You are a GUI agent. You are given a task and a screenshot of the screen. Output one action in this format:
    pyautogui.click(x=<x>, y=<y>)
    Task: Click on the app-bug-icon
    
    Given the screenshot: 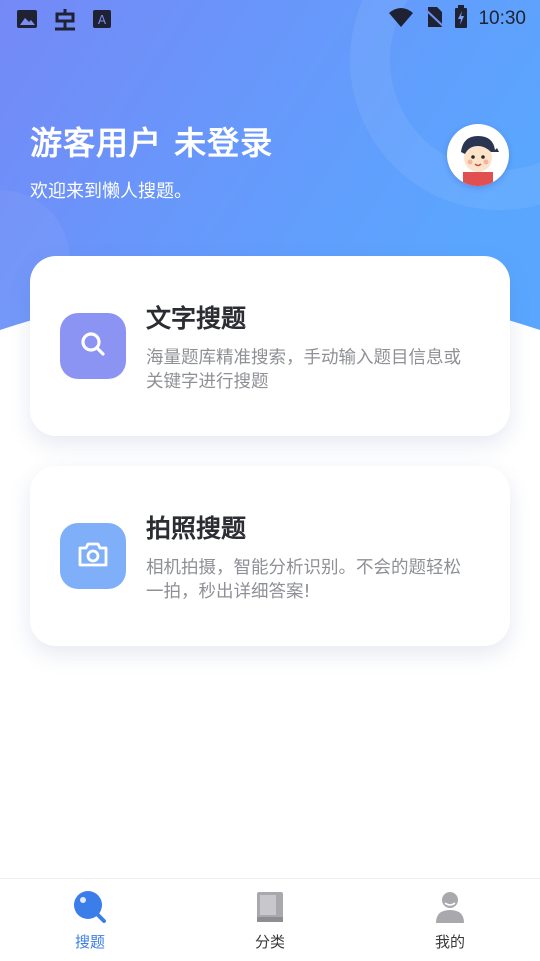 What is the action you would take?
    pyautogui.click(x=65, y=21)
    